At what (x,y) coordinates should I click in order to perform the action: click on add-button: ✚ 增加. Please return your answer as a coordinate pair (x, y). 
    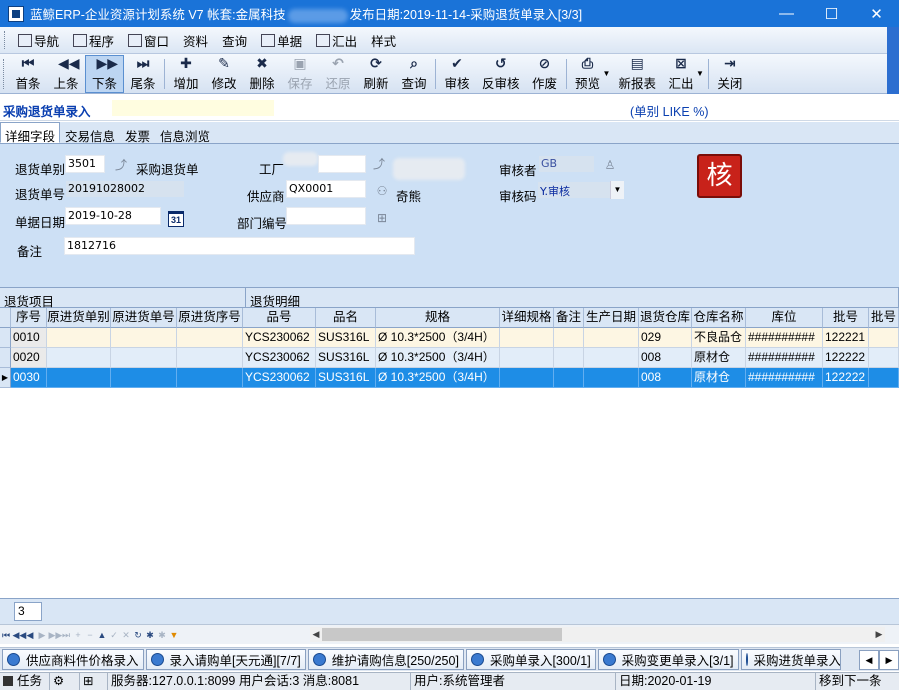
    Looking at the image, I should click on (186, 74).